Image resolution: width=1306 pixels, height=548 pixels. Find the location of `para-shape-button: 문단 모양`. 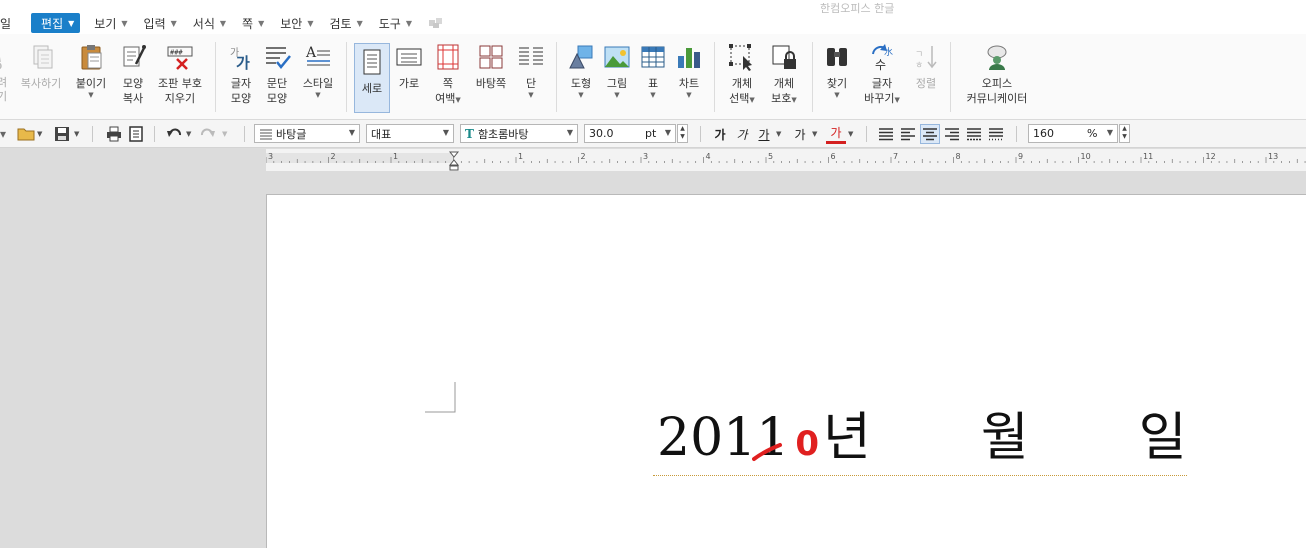

para-shape-button: 문단 모양 is located at coordinates (277, 74).